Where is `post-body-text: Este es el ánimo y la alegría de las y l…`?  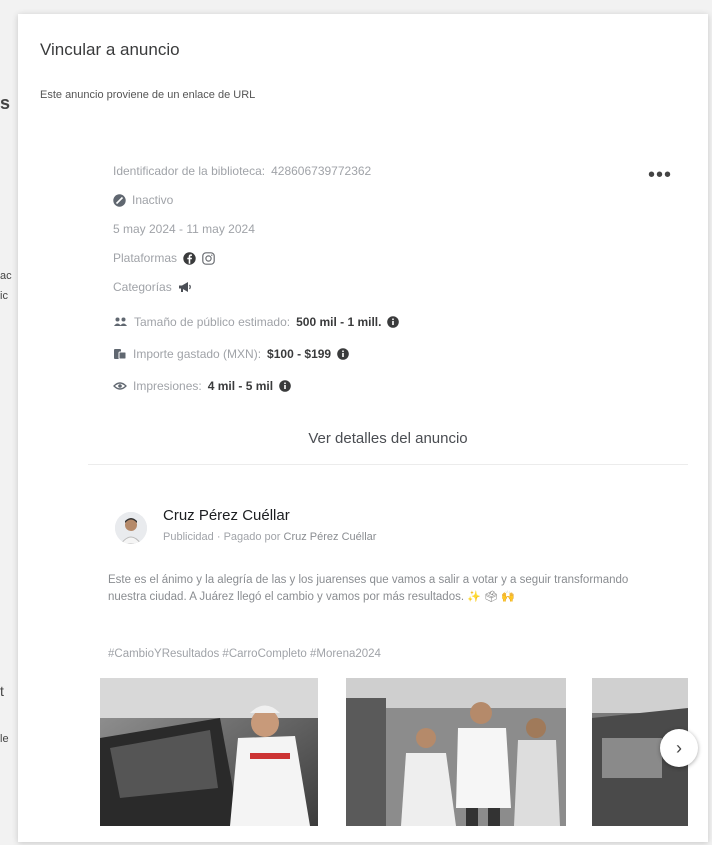
post-body-text: Este es el ánimo y la alegría de las y l… is located at coordinates (368, 588).